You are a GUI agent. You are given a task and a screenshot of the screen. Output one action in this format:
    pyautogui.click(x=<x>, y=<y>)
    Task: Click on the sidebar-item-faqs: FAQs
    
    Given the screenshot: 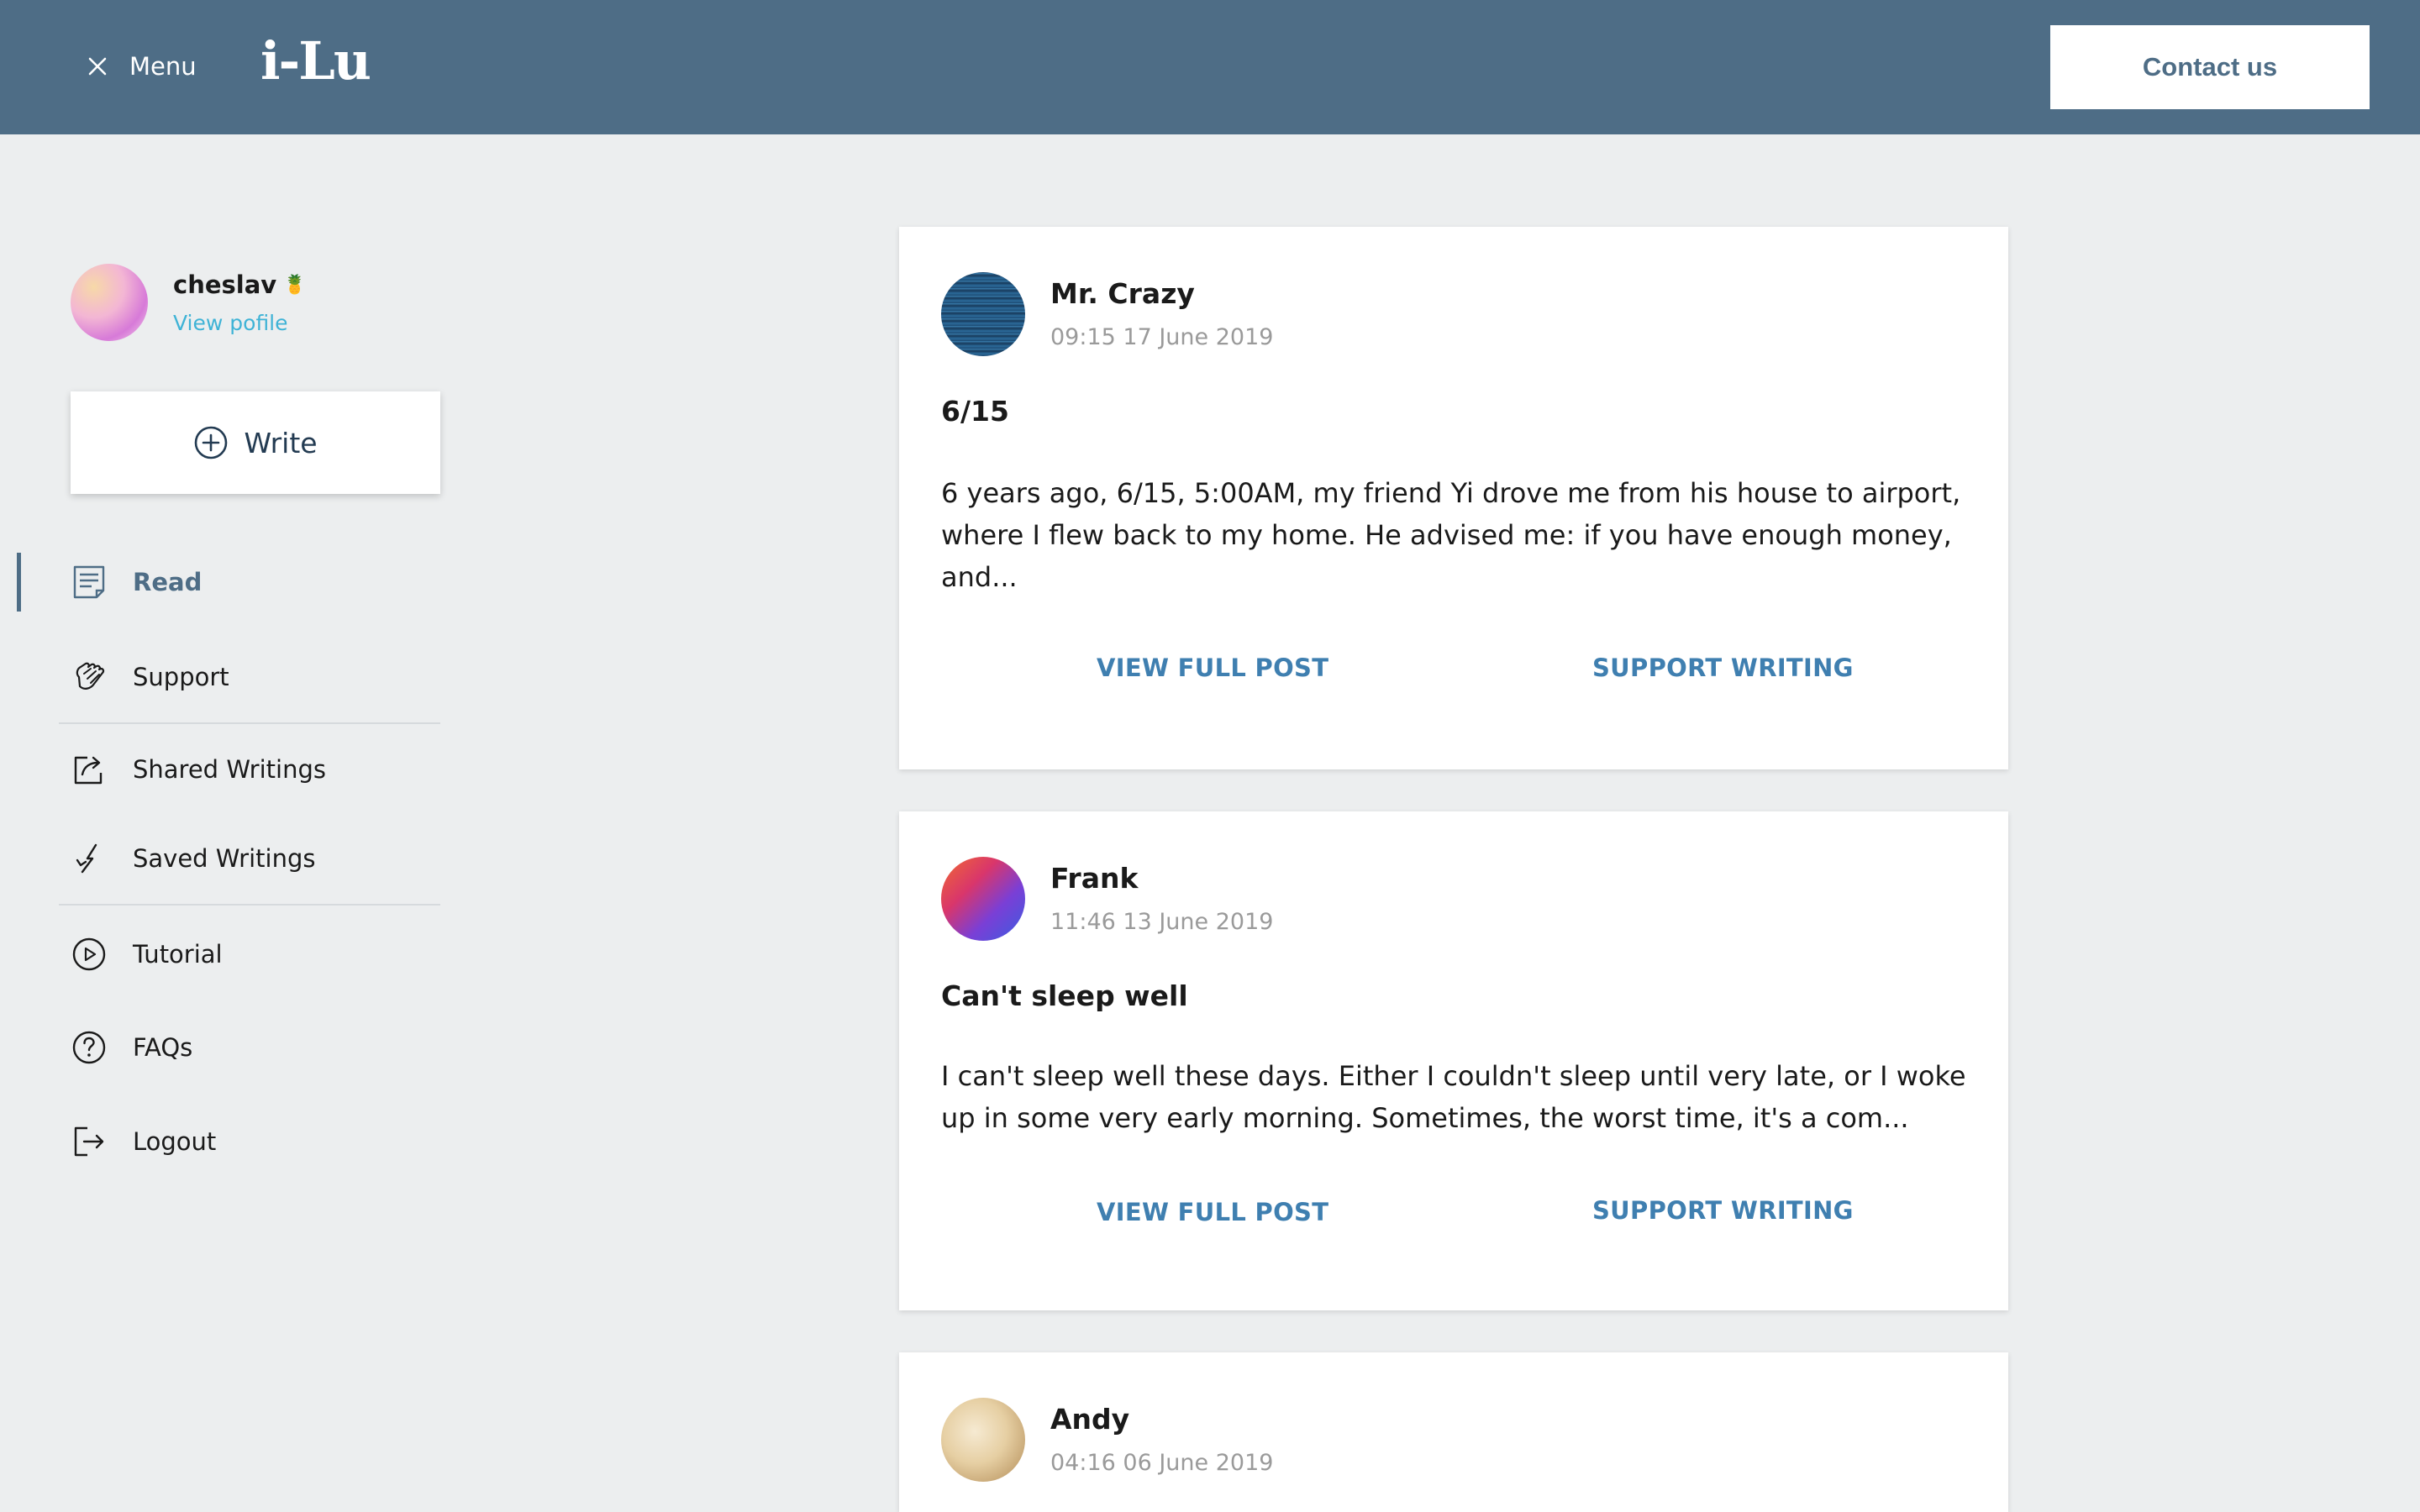 What is the action you would take?
    pyautogui.click(x=255, y=1047)
    